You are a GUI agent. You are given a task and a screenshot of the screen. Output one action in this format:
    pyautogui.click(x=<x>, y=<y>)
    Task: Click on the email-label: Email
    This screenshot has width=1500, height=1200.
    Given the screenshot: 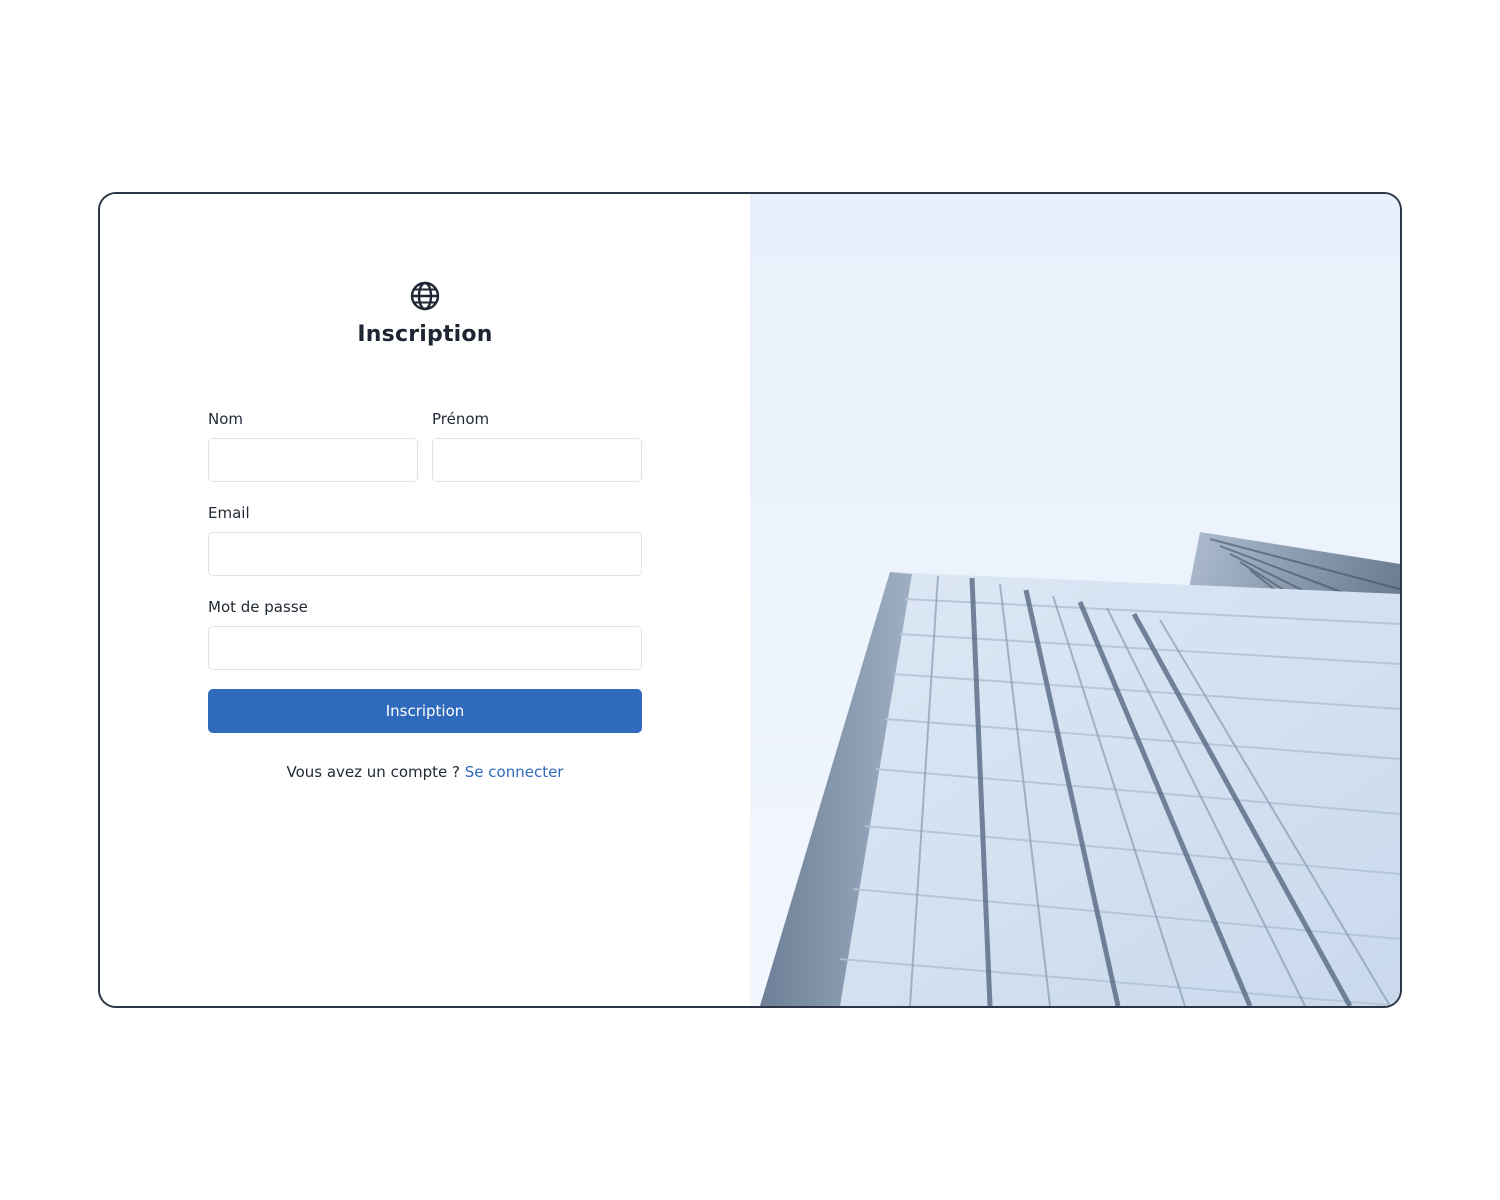 What is the action you would take?
    pyautogui.click(x=229, y=513)
    